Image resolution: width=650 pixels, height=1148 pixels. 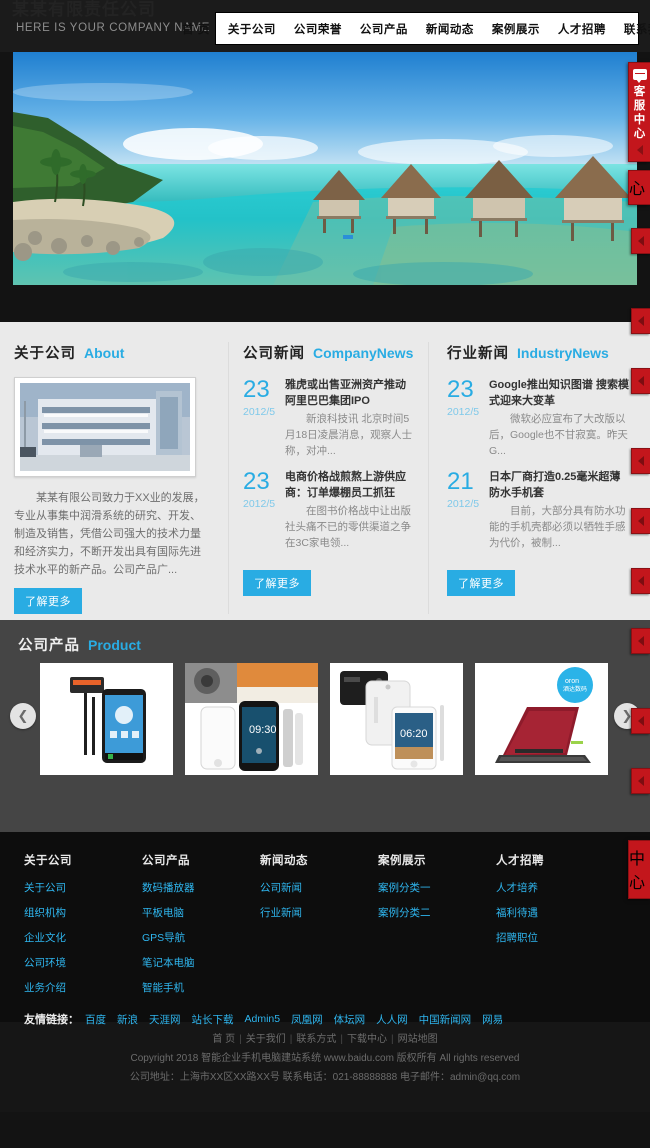 I want to click on friendly-link: 凤凰网, so click(x=307, y=1019).